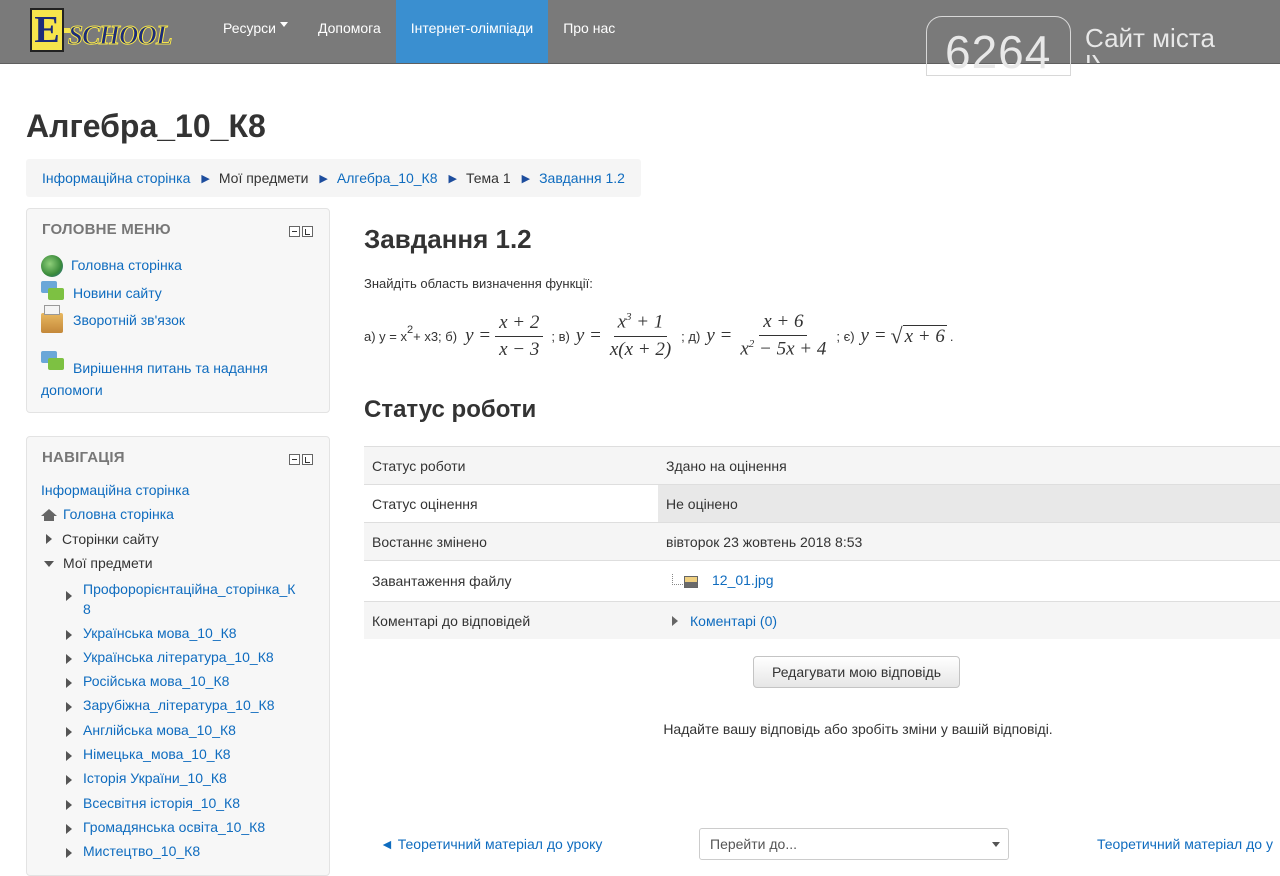 This screenshot has height=876, width=1280. Describe the element at coordinates (511, 620) in the screenshot. I see `comments-label: Коментарі до відповідей` at that location.